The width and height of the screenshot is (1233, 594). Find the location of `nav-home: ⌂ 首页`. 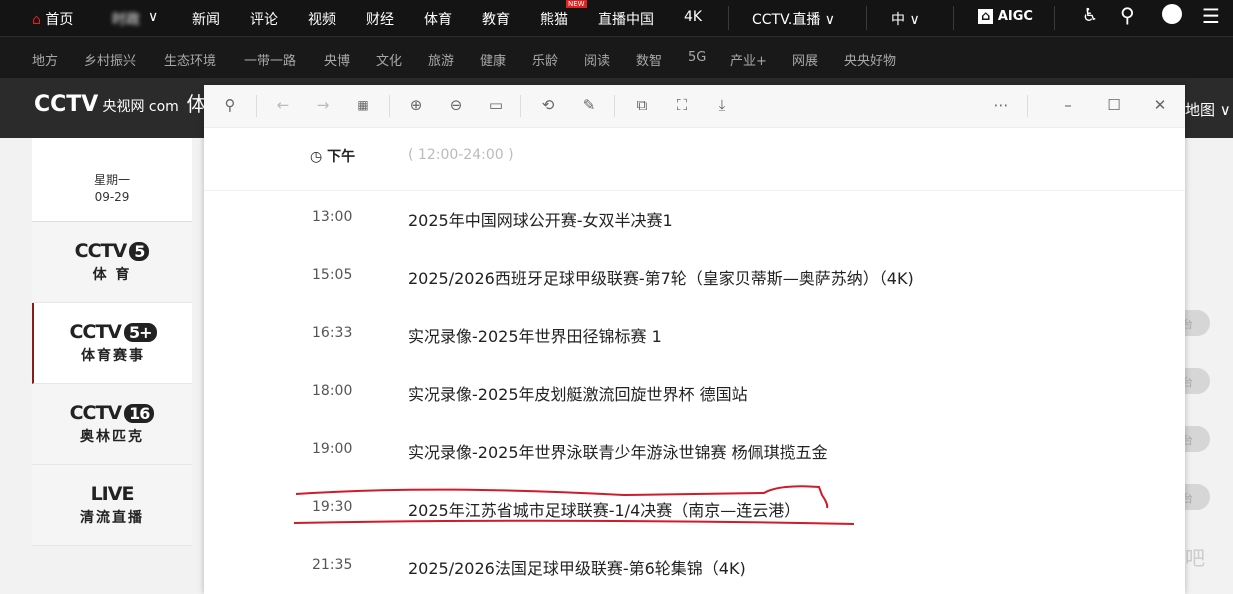

nav-home: ⌂ 首页 is located at coordinates (52, 19).